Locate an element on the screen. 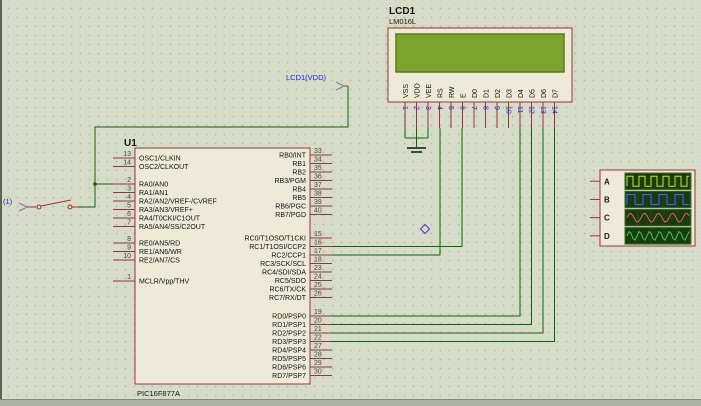  mcu-ref-label: U1 is located at coordinates (130, 143).